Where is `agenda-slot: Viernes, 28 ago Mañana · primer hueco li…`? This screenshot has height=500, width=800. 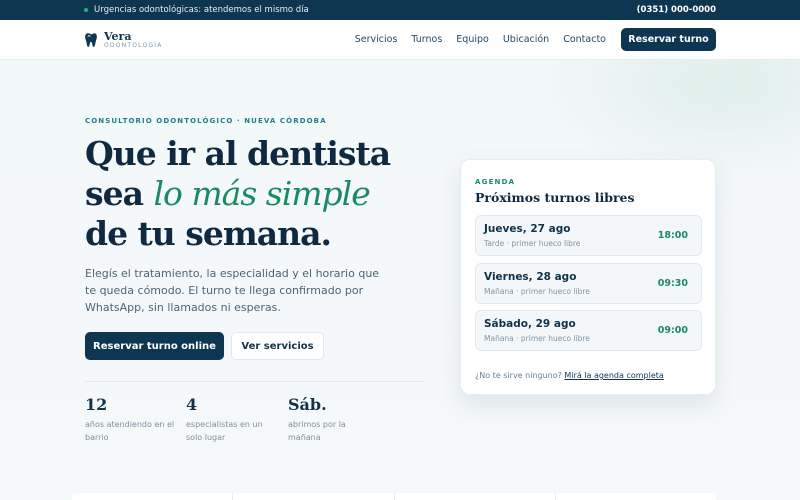 agenda-slot: Viernes, 28 ago Mañana · primer hueco li… is located at coordinates (588, 283).